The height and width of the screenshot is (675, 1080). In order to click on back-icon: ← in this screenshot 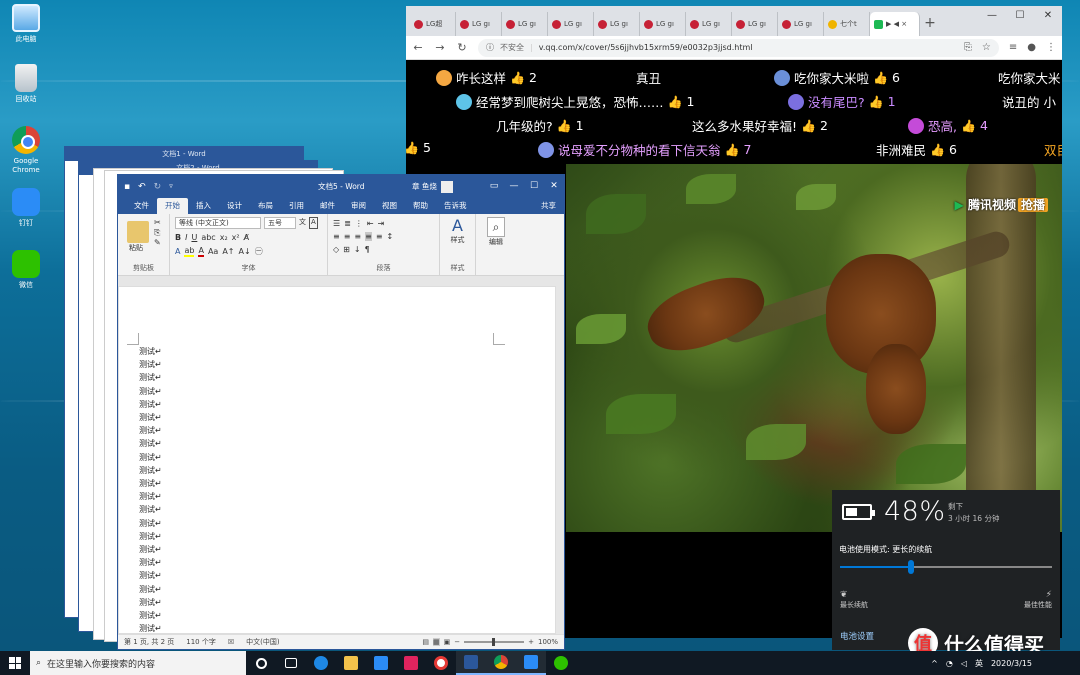, I will do `click(418, 47)`.